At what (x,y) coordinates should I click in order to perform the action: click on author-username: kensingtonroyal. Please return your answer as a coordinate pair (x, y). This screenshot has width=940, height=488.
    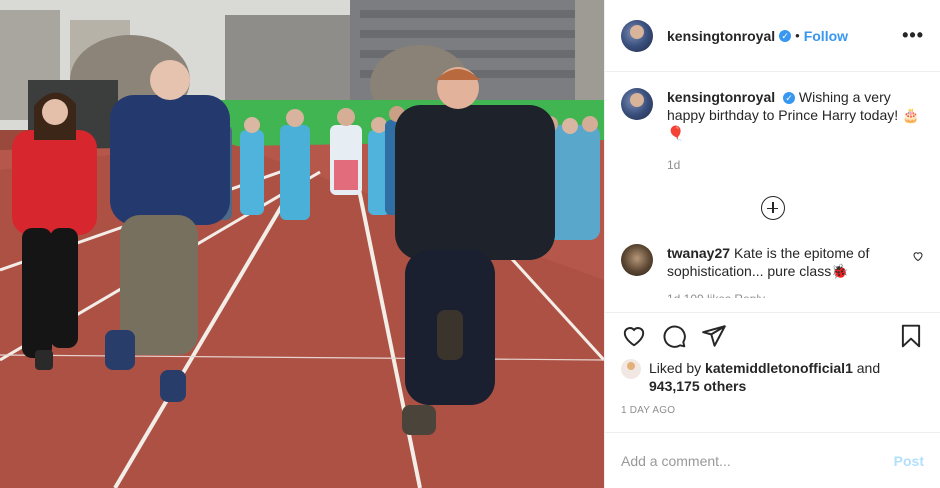
    Looking at the image, I should click on (721, 36).